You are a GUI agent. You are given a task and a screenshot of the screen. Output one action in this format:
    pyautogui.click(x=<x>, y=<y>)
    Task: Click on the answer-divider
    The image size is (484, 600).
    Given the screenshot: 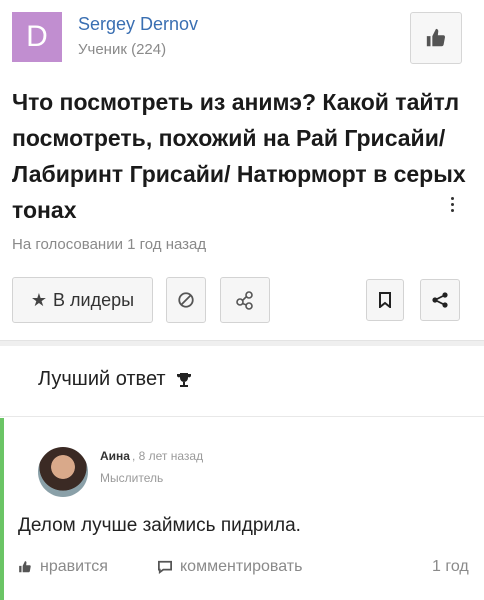 What is the action you would take?
    pyautogui.click(x=242, y=416)
    